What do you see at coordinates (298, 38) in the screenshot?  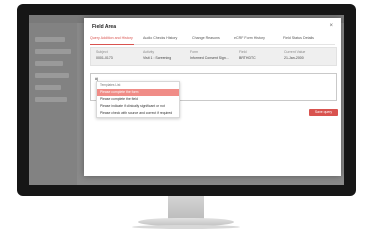 I see `tab-field-status-details: Field Status Details` at bounding box center [298, 38].